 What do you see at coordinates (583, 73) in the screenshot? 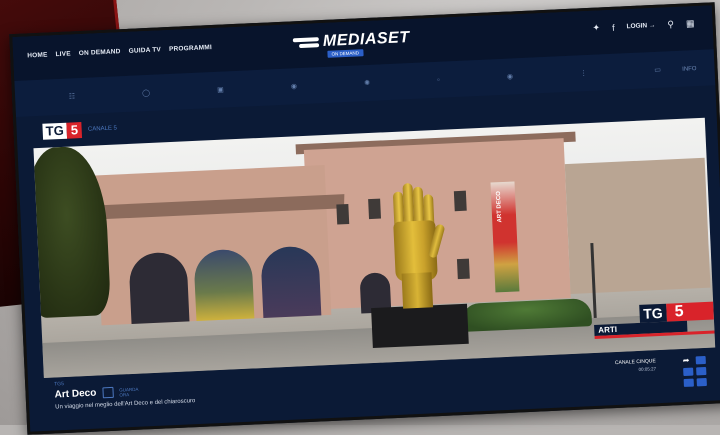
I see `channel-icon: ⋮` at bounding box center [583, 73].